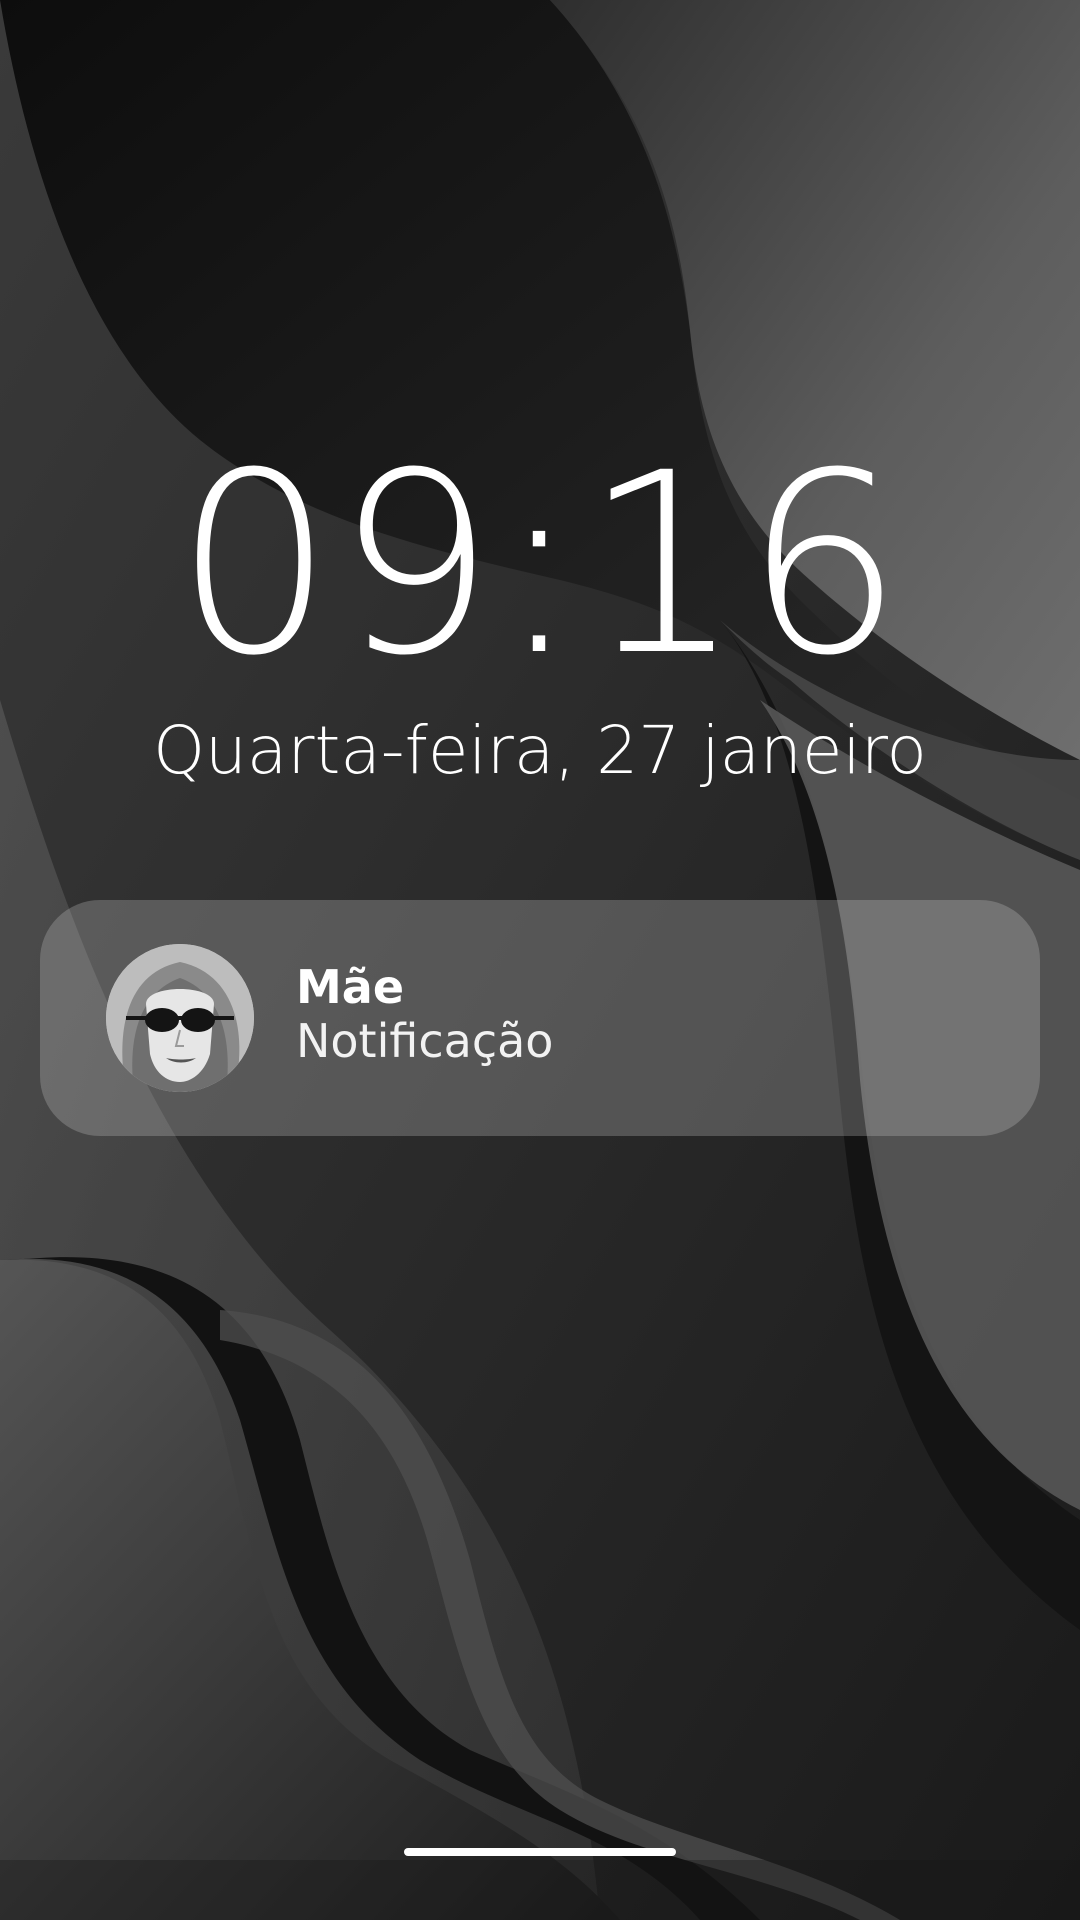  Describe the element at coordinates (425, 1041) in the screenshot. I see `notification-body: Notificação` at that location.